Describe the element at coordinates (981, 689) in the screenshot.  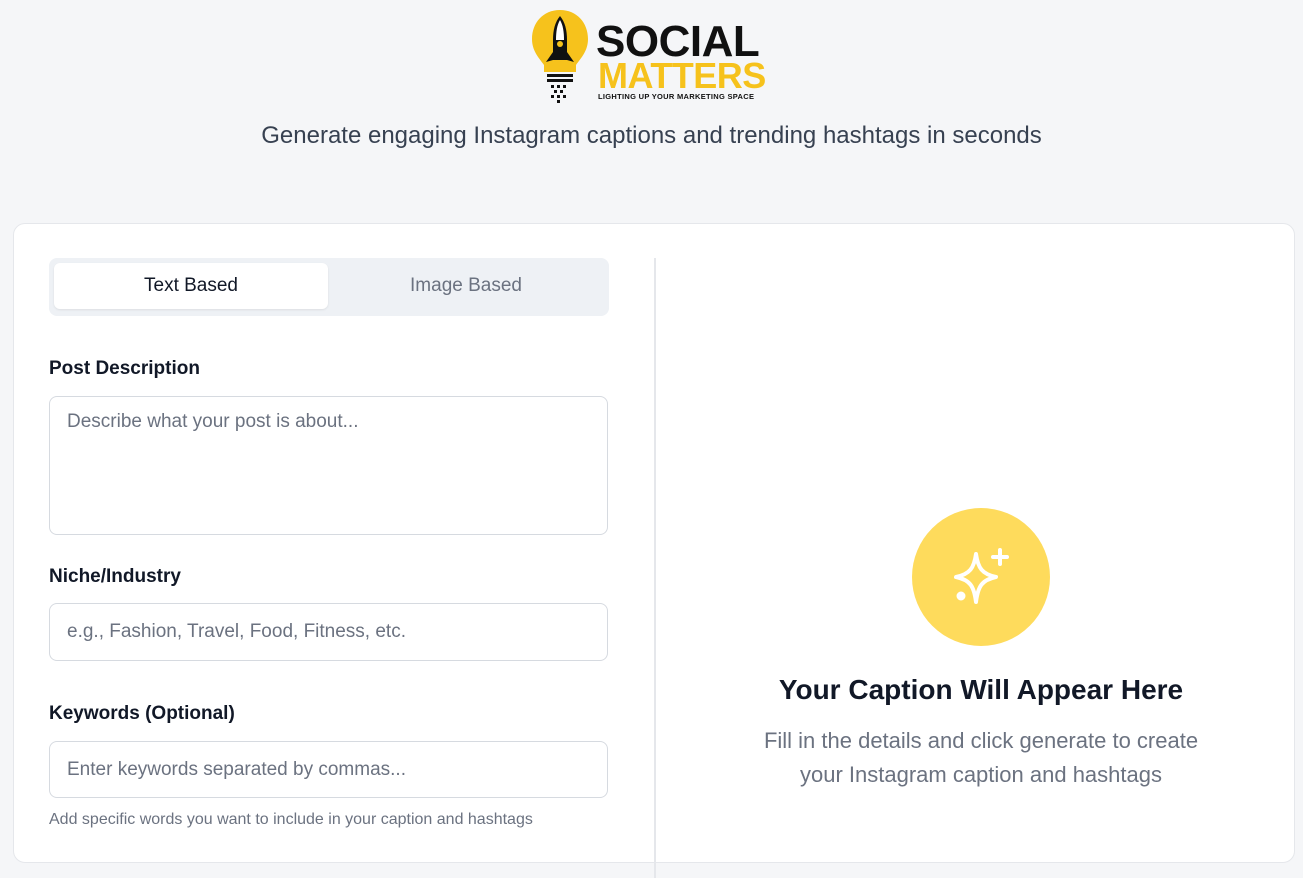
I see `result-title: Your Caption Will Appear Here` at that location.